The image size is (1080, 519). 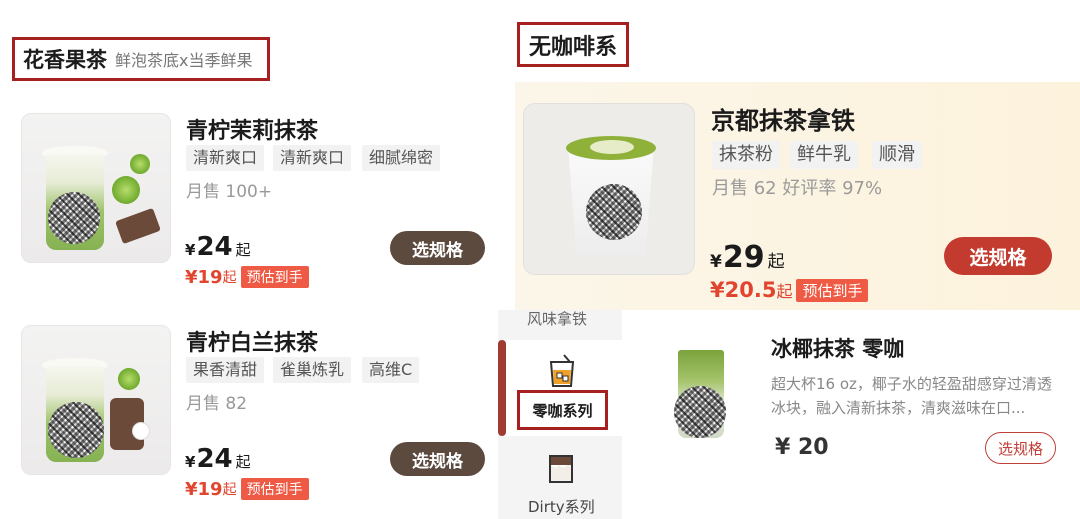 What do you see at coordinates (229, 192) in the screenshot?
I see `monthly-sales: 月售 100+` at bounding box center [229, 192].